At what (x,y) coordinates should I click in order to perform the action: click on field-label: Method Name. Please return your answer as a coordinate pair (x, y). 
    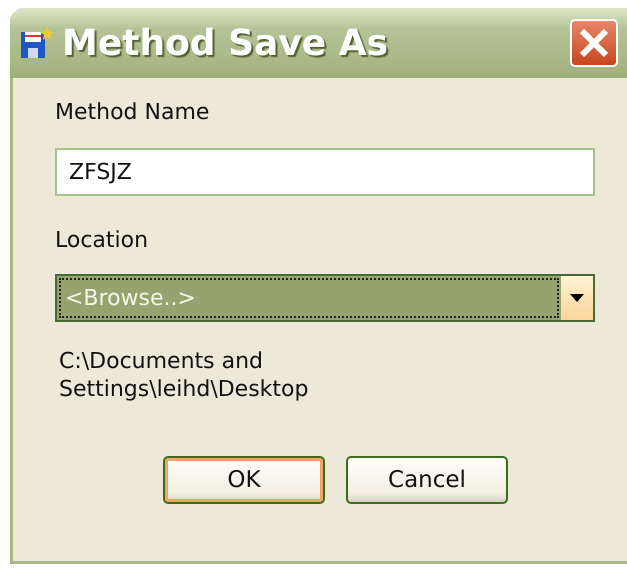
    Looking at the image, I should click on (132, 113).